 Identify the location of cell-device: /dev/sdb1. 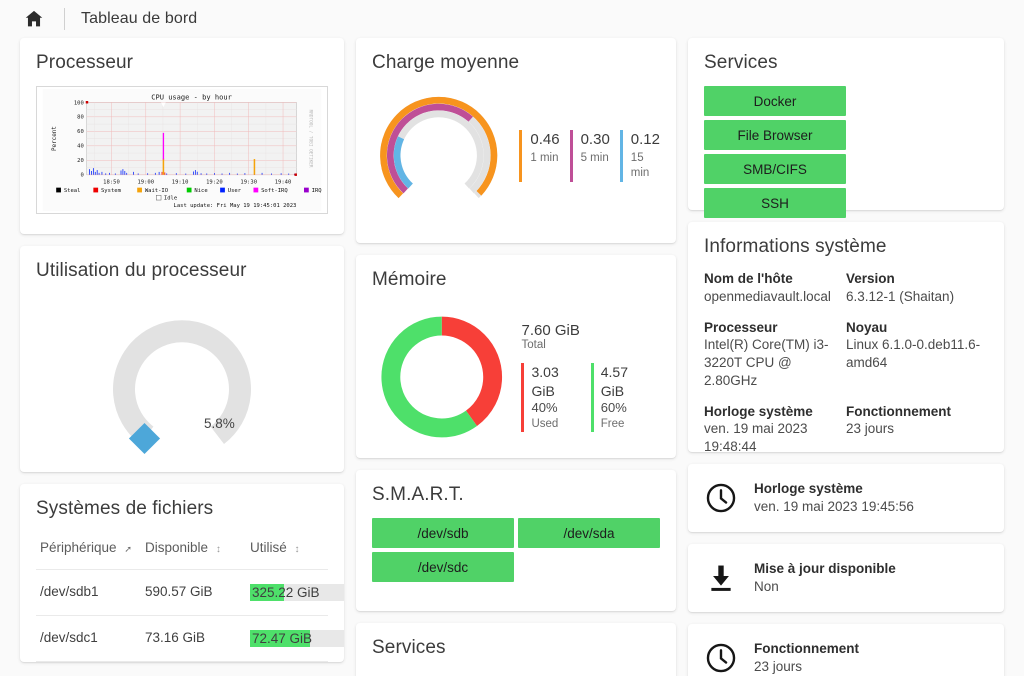
(88, 592).